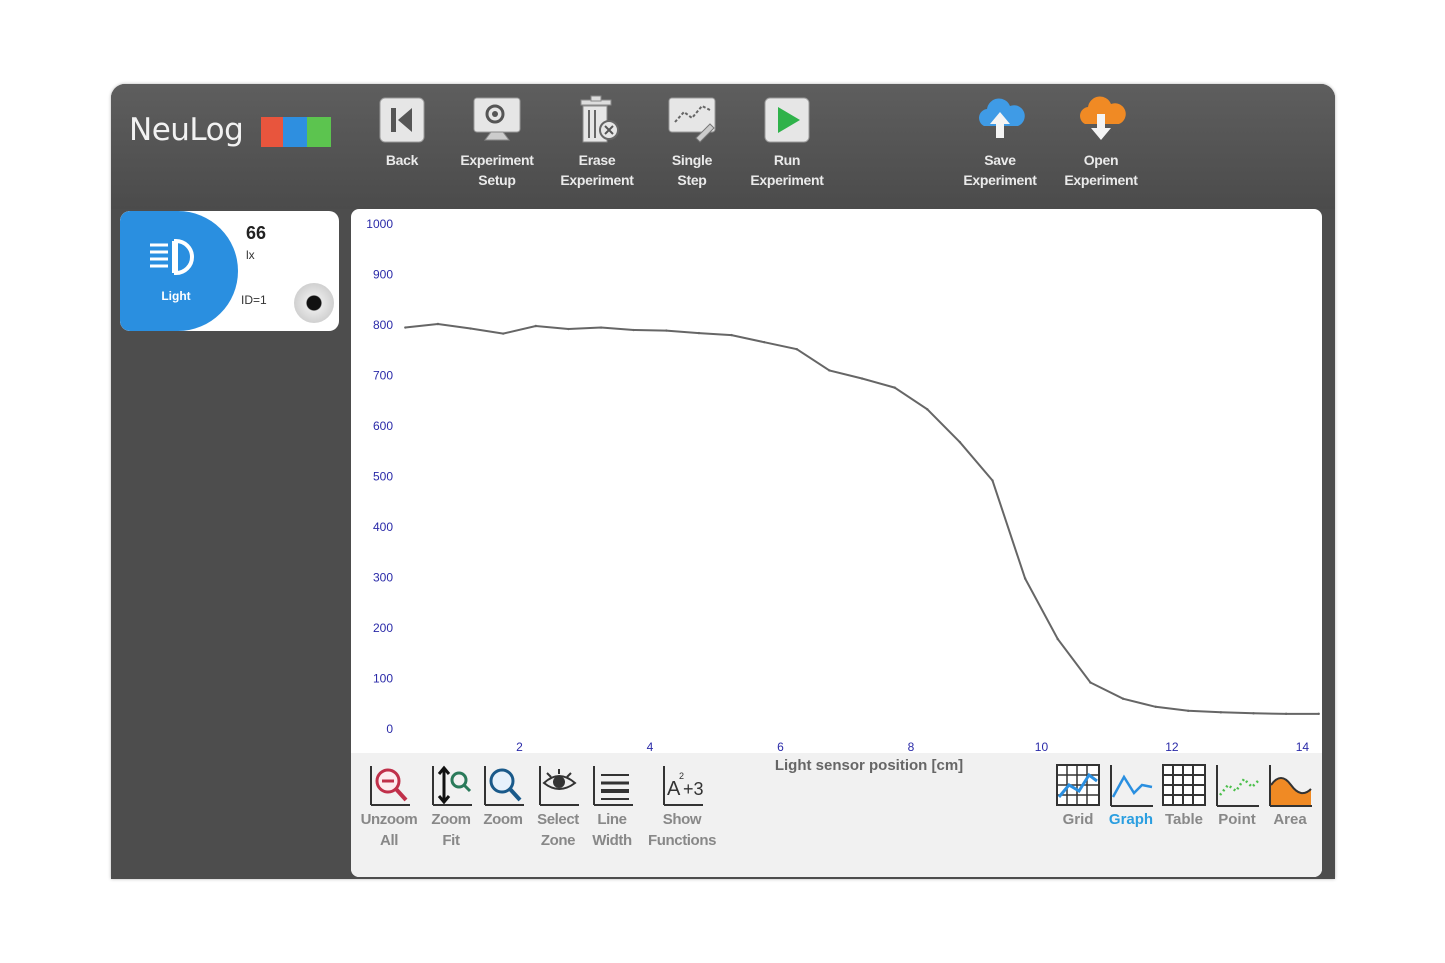  What do you see at coordinates (1101, 142) in the screenshot?
I see `open-experiment-button: Open Experiment` at bounding box center [1101, 142].